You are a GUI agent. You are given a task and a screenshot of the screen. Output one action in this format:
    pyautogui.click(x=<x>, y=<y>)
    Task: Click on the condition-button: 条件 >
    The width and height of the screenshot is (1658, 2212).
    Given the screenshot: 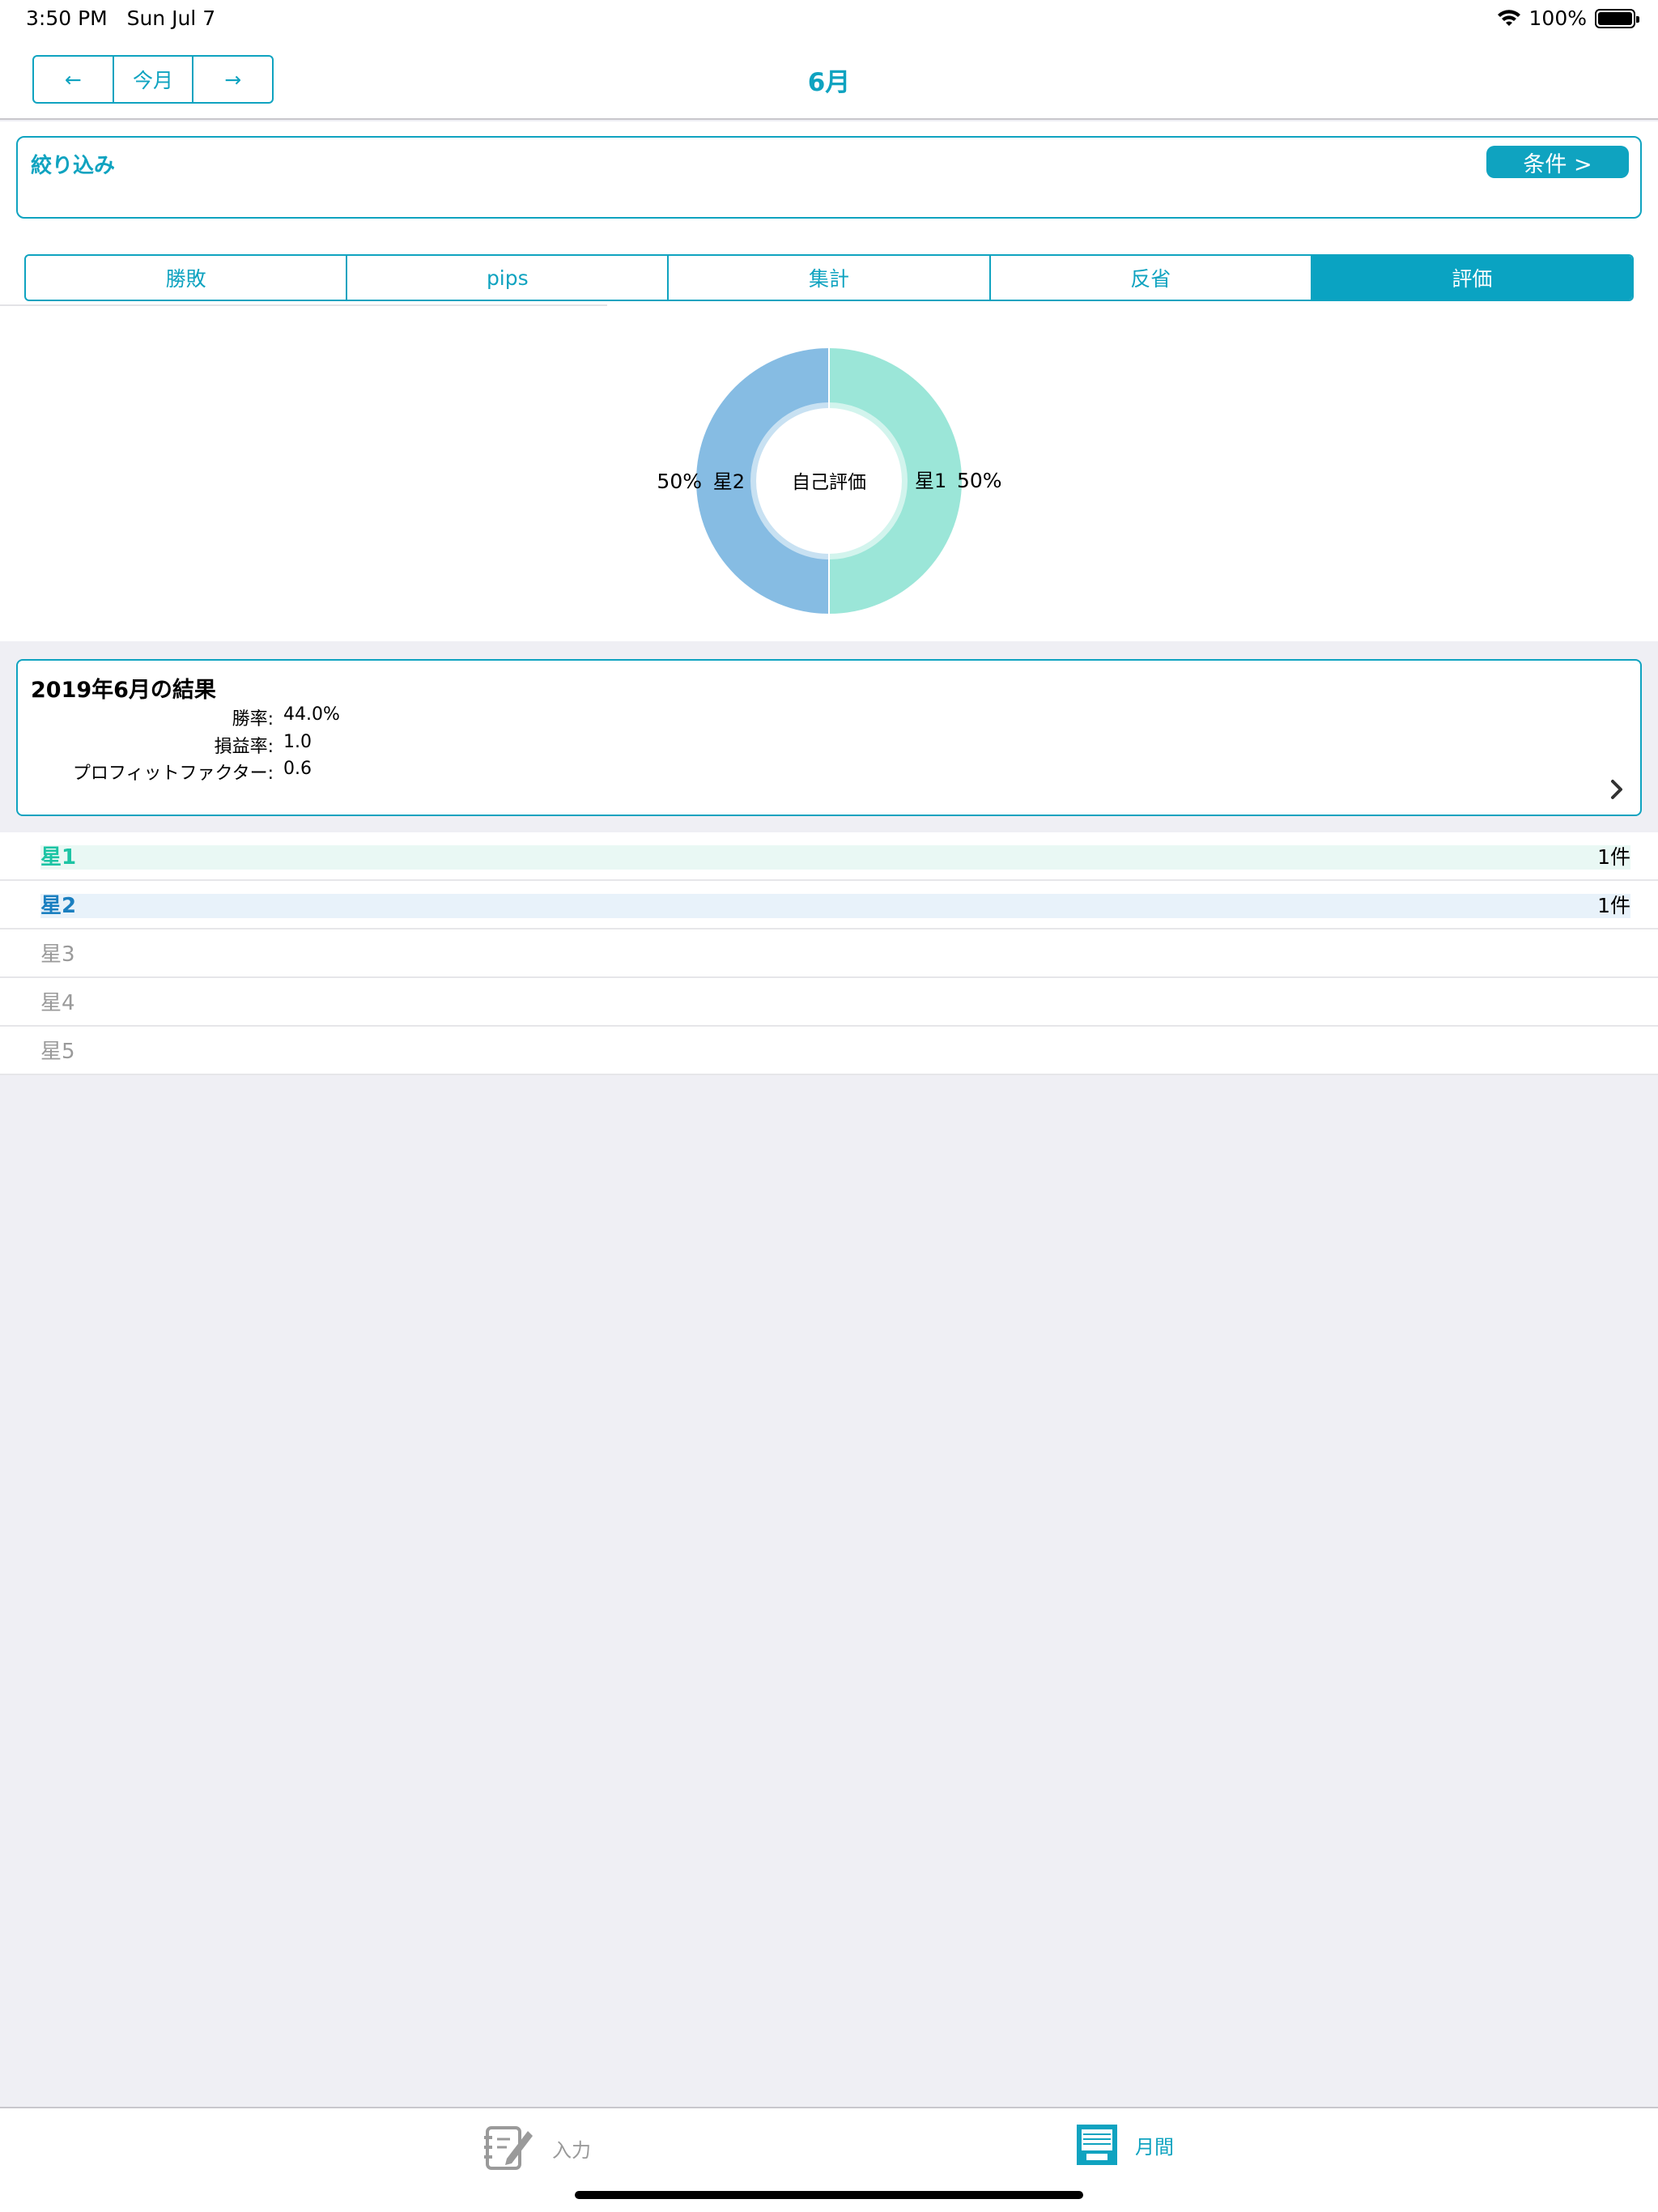 What is the action you would take?
    pyautogui.click(x=1557, y=162)
    